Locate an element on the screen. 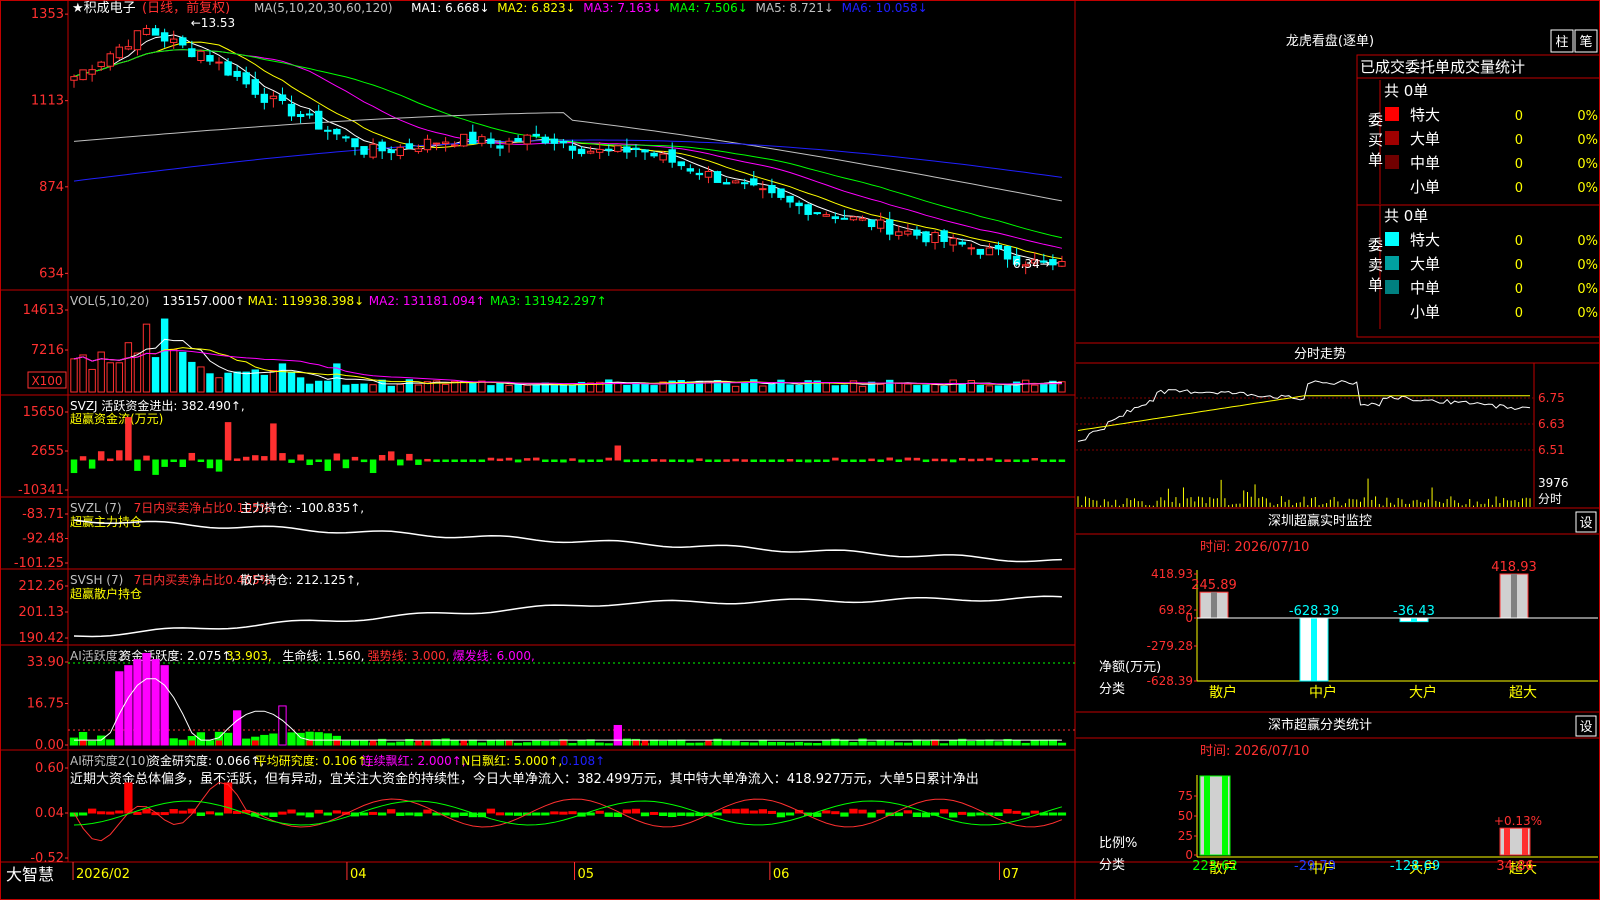 This screenshot has height=900, width=1600. panel-x-label: 分类 is located at coordinates (1112, 865).